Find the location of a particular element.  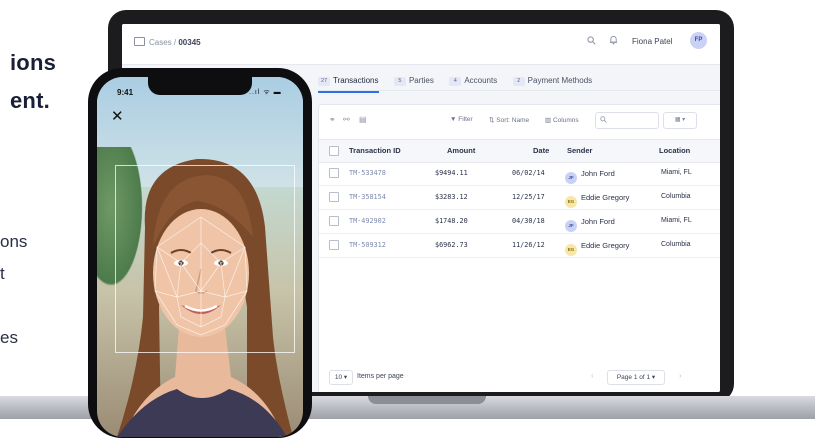

column-header-transaction-id: Transaction ID is located at coordinates (375, 150).